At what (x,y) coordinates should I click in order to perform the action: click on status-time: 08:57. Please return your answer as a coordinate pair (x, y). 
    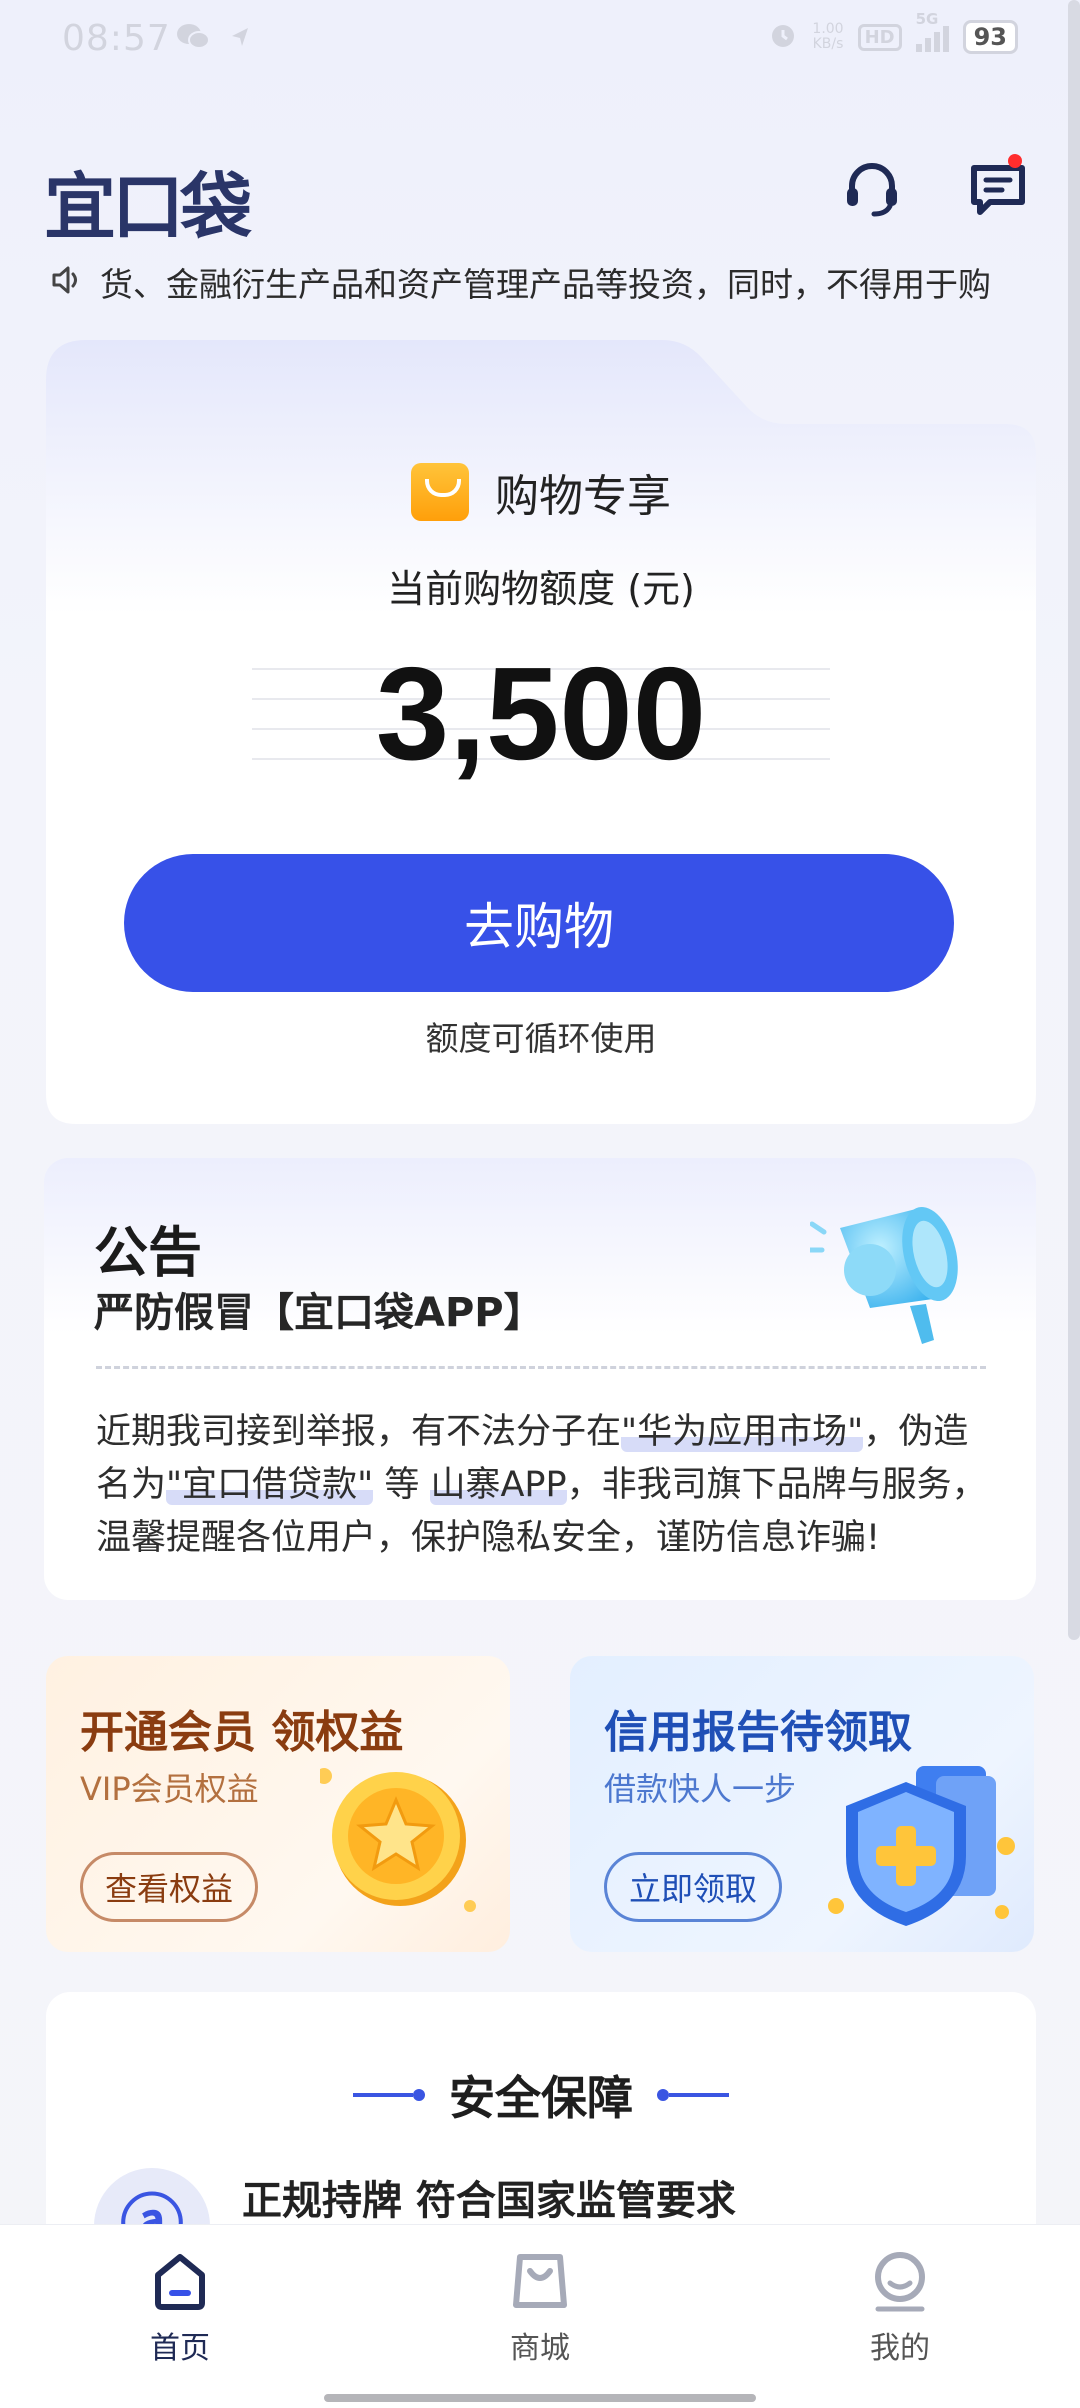
    Looking at the image, I should click on (116, 38).